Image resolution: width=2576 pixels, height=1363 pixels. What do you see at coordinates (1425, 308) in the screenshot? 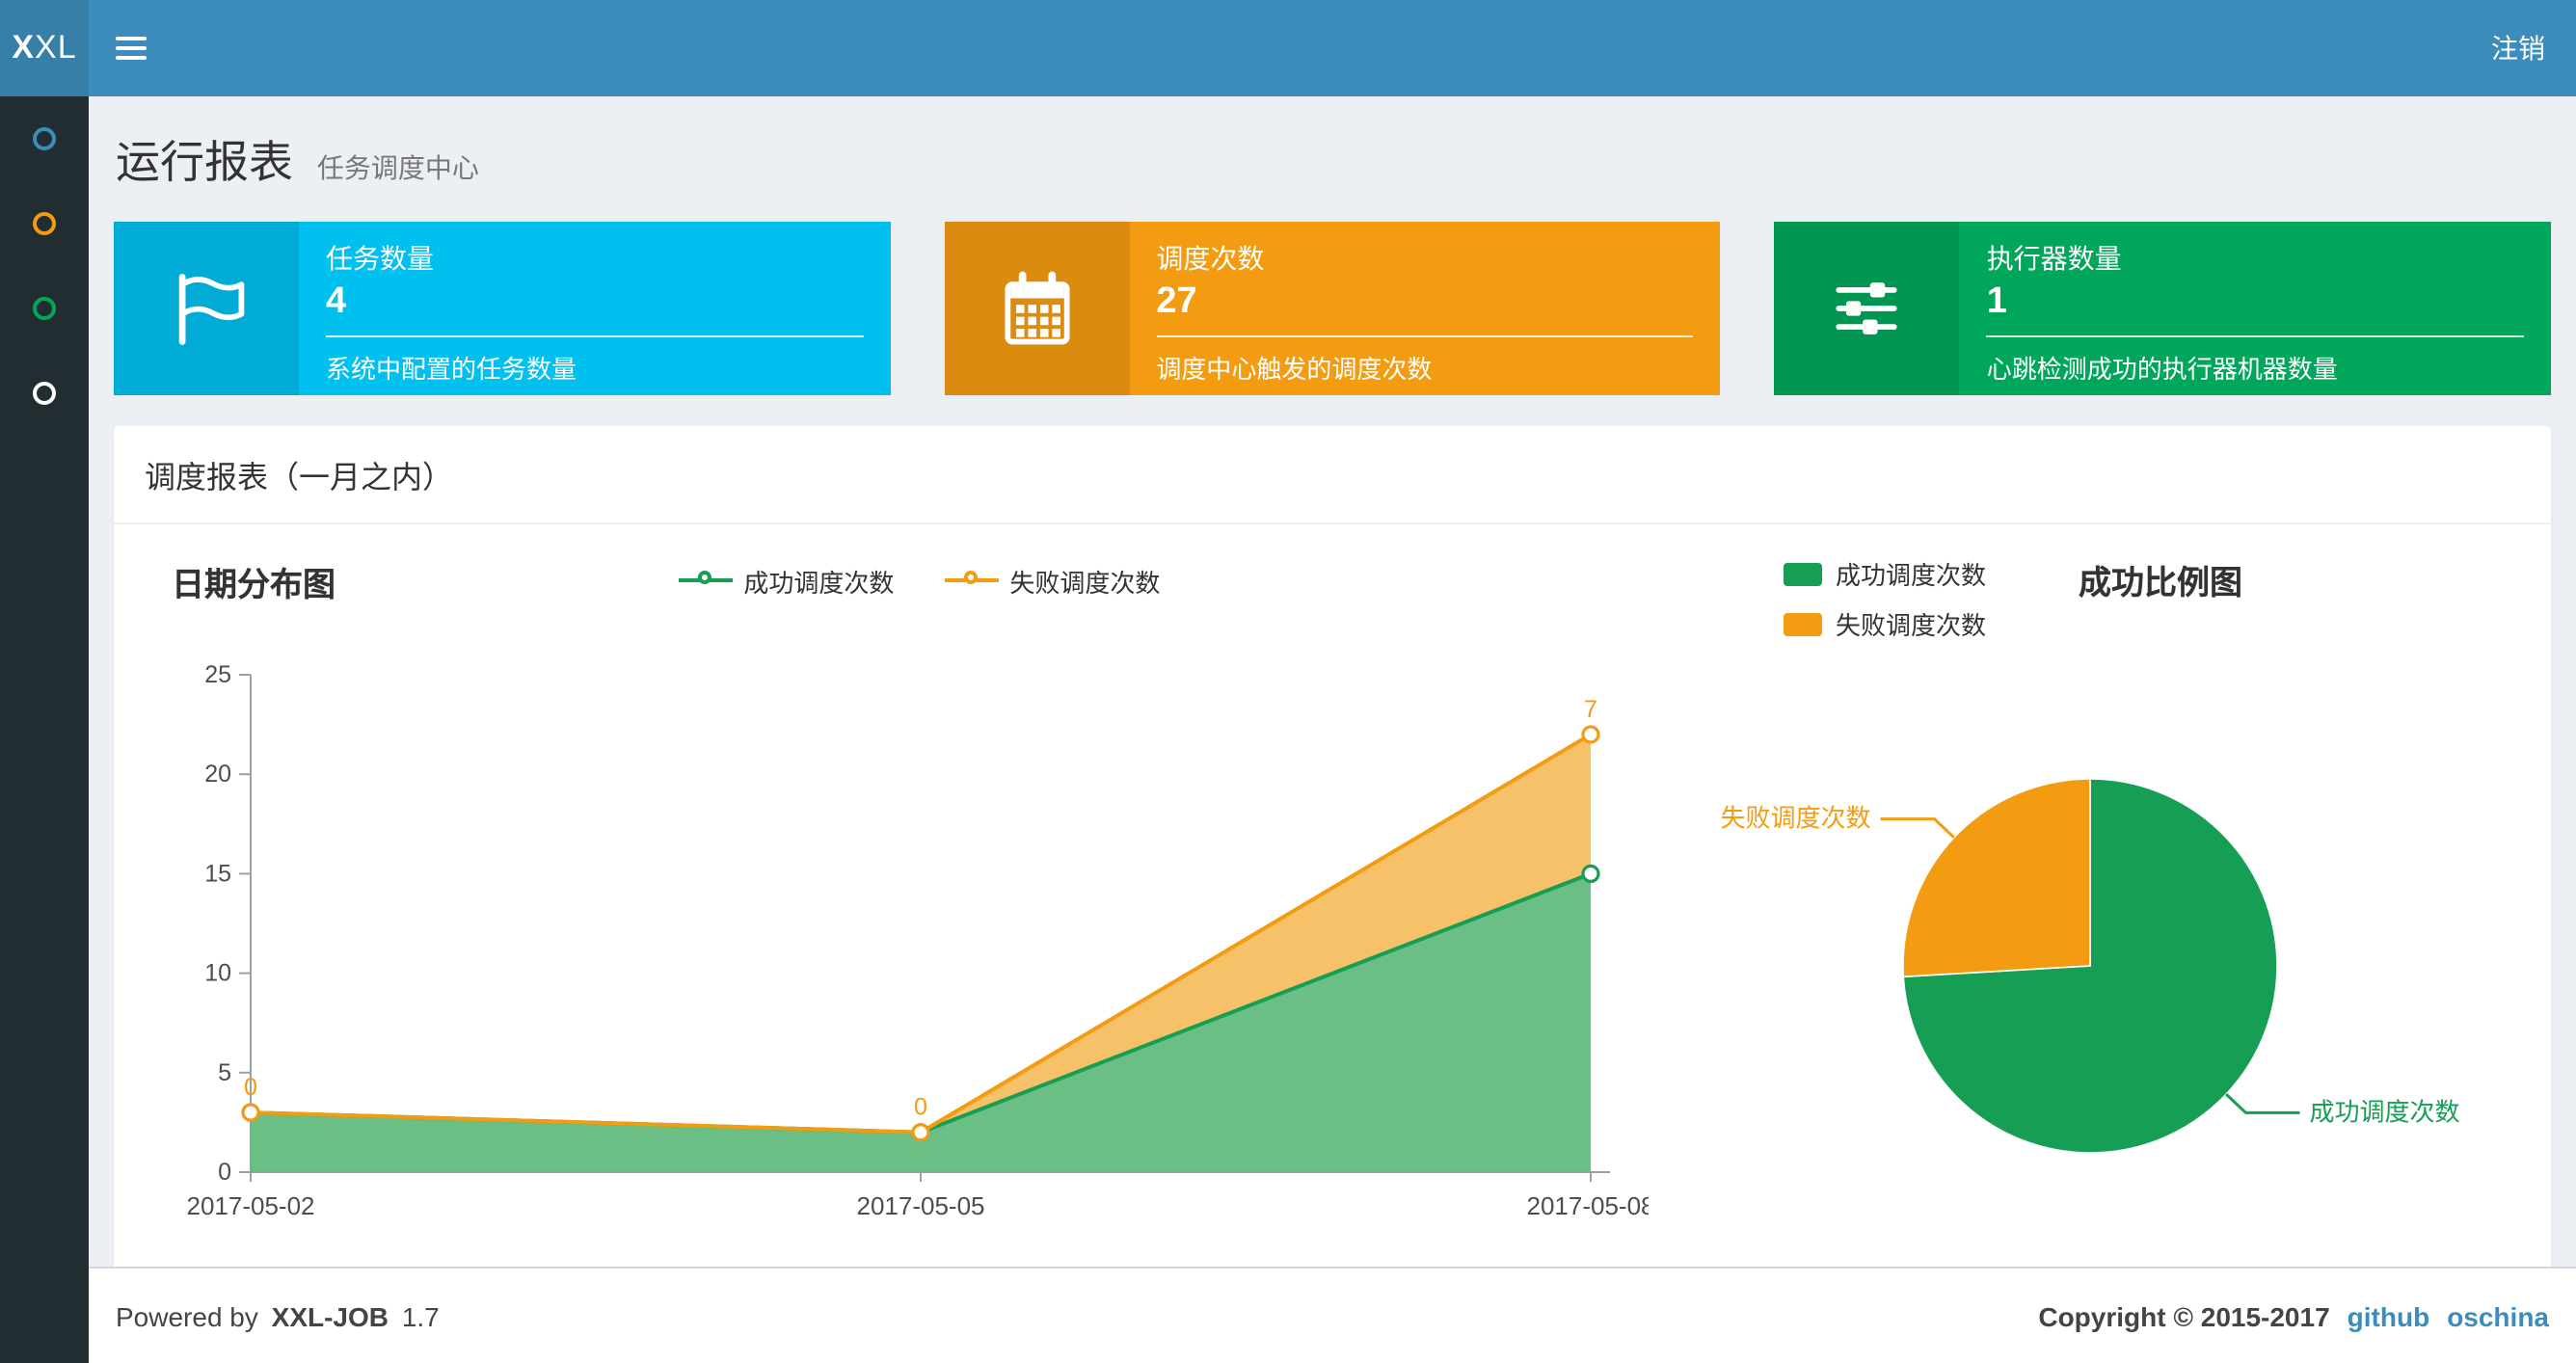
I see `info-box-content: 调度次数 27 调度中心触发的调度次数` at bounding box center [1425, 308].